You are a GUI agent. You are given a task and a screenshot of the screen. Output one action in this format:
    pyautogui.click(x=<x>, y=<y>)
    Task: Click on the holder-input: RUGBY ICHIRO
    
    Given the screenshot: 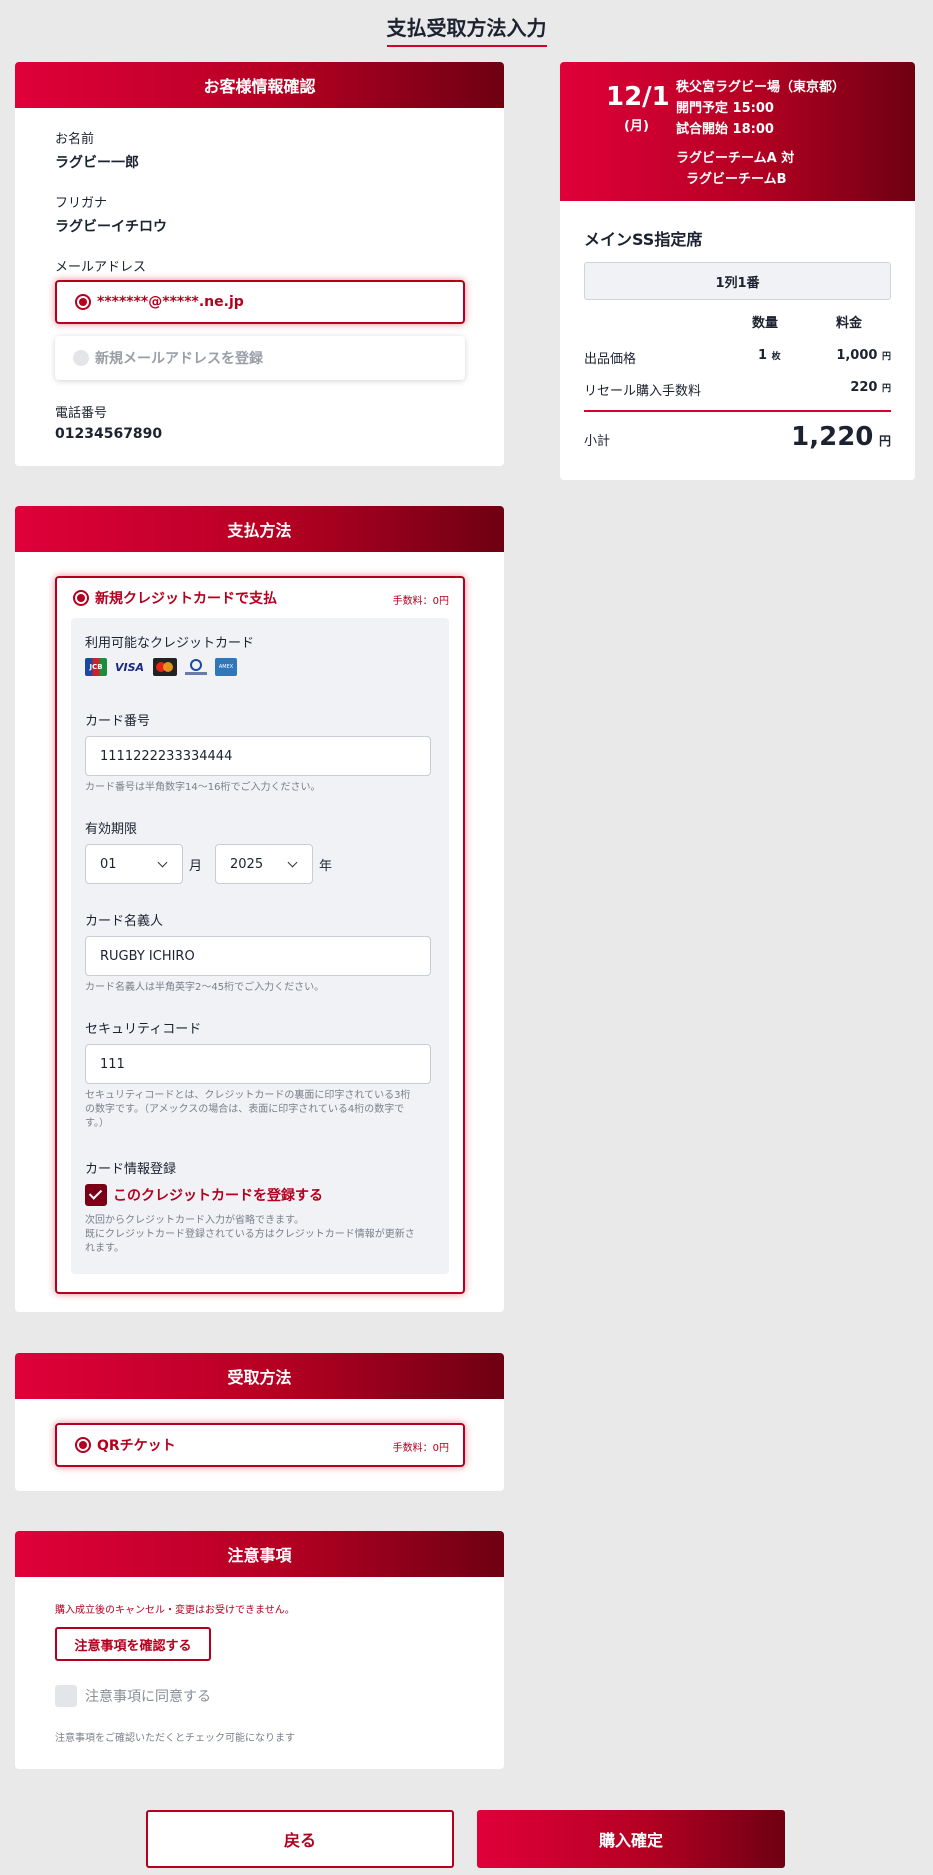 What is the action you would take?
    pyautogui.click(x=258, y=956)
    